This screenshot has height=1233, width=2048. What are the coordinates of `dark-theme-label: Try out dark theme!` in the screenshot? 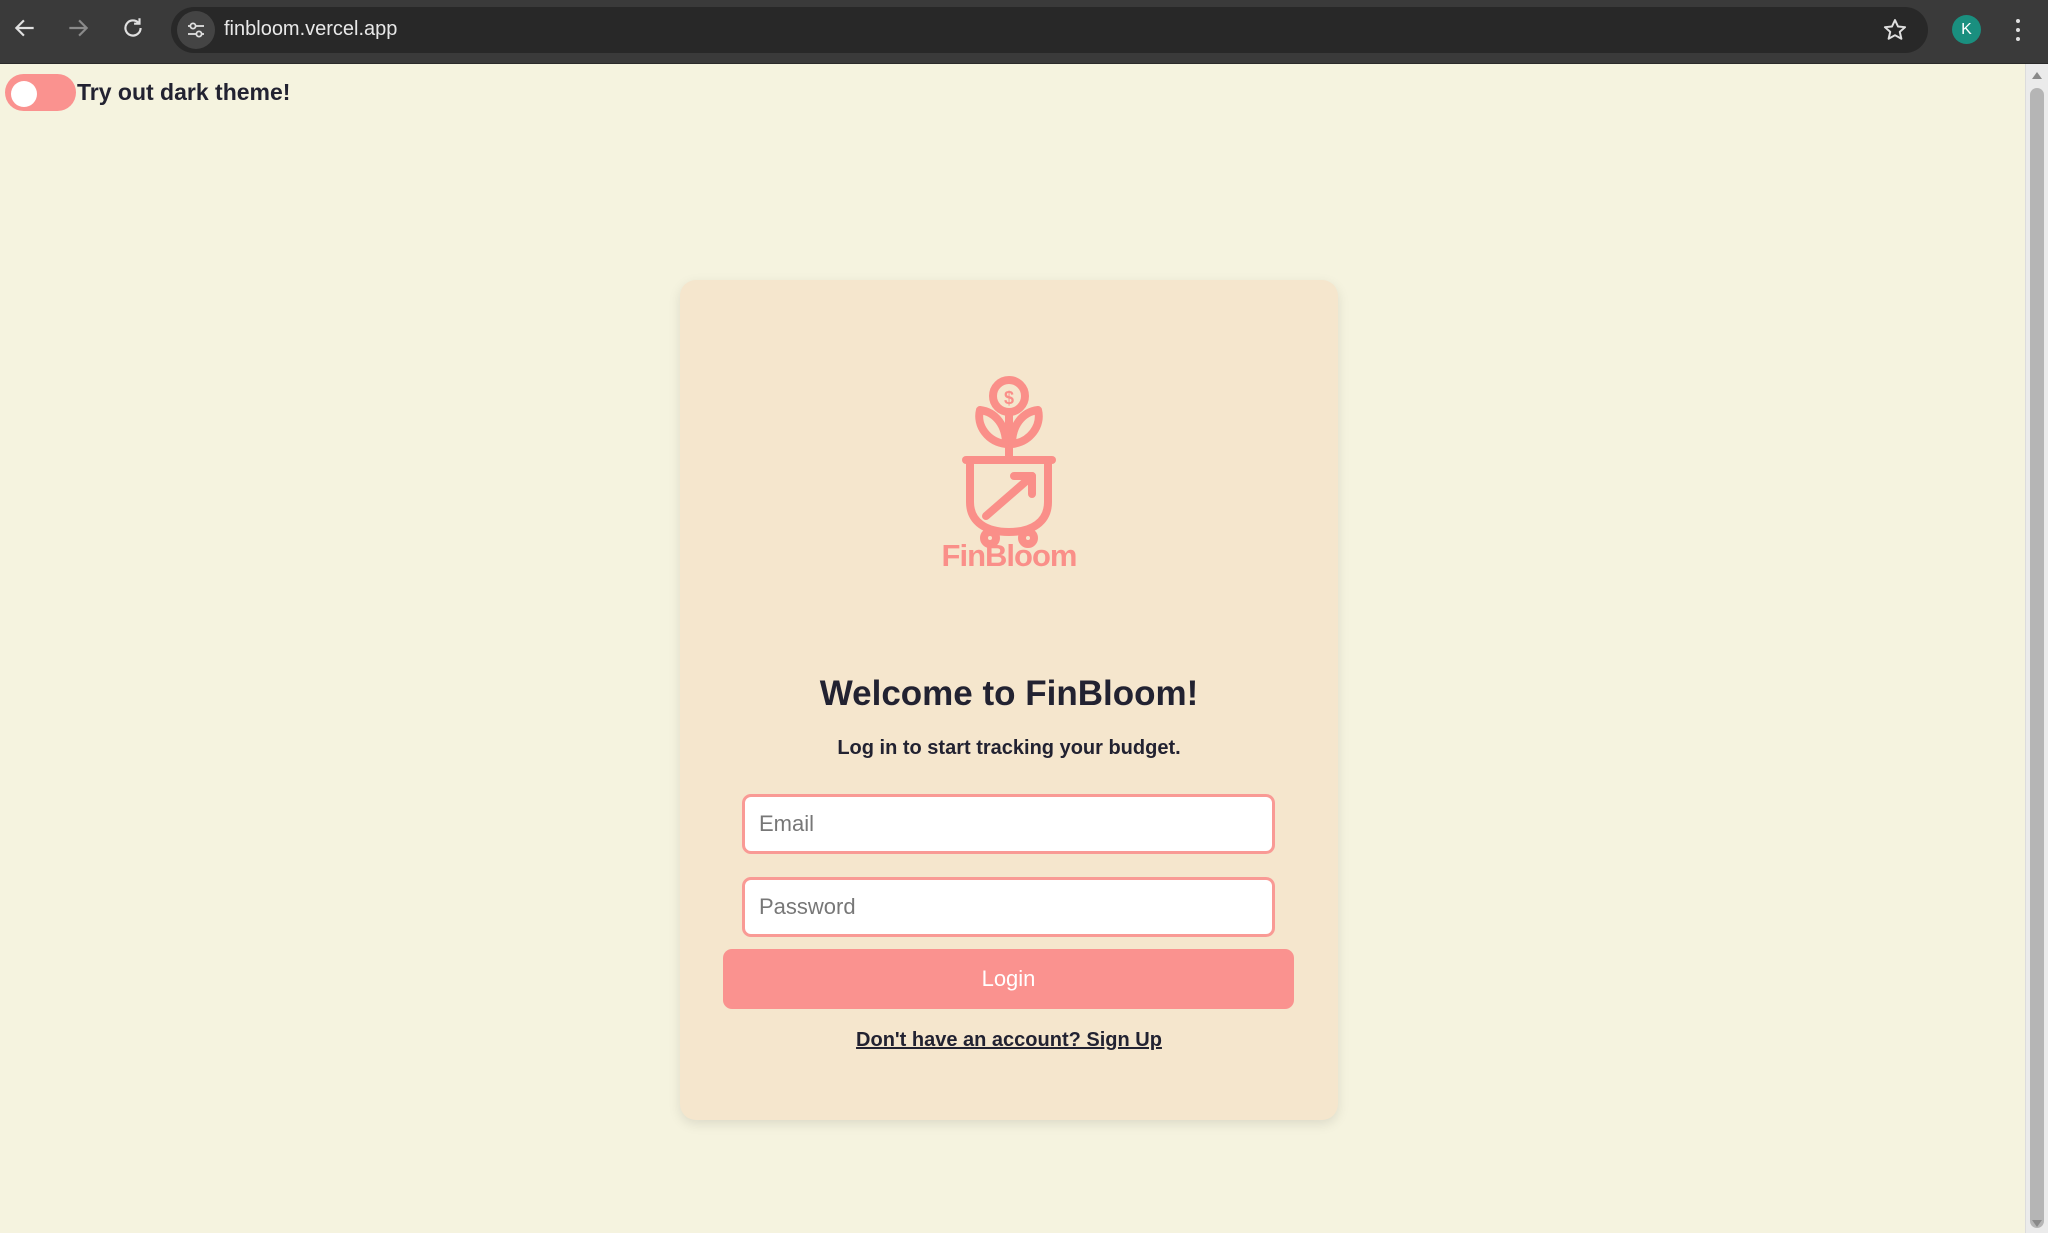 It's located at (184, 92).